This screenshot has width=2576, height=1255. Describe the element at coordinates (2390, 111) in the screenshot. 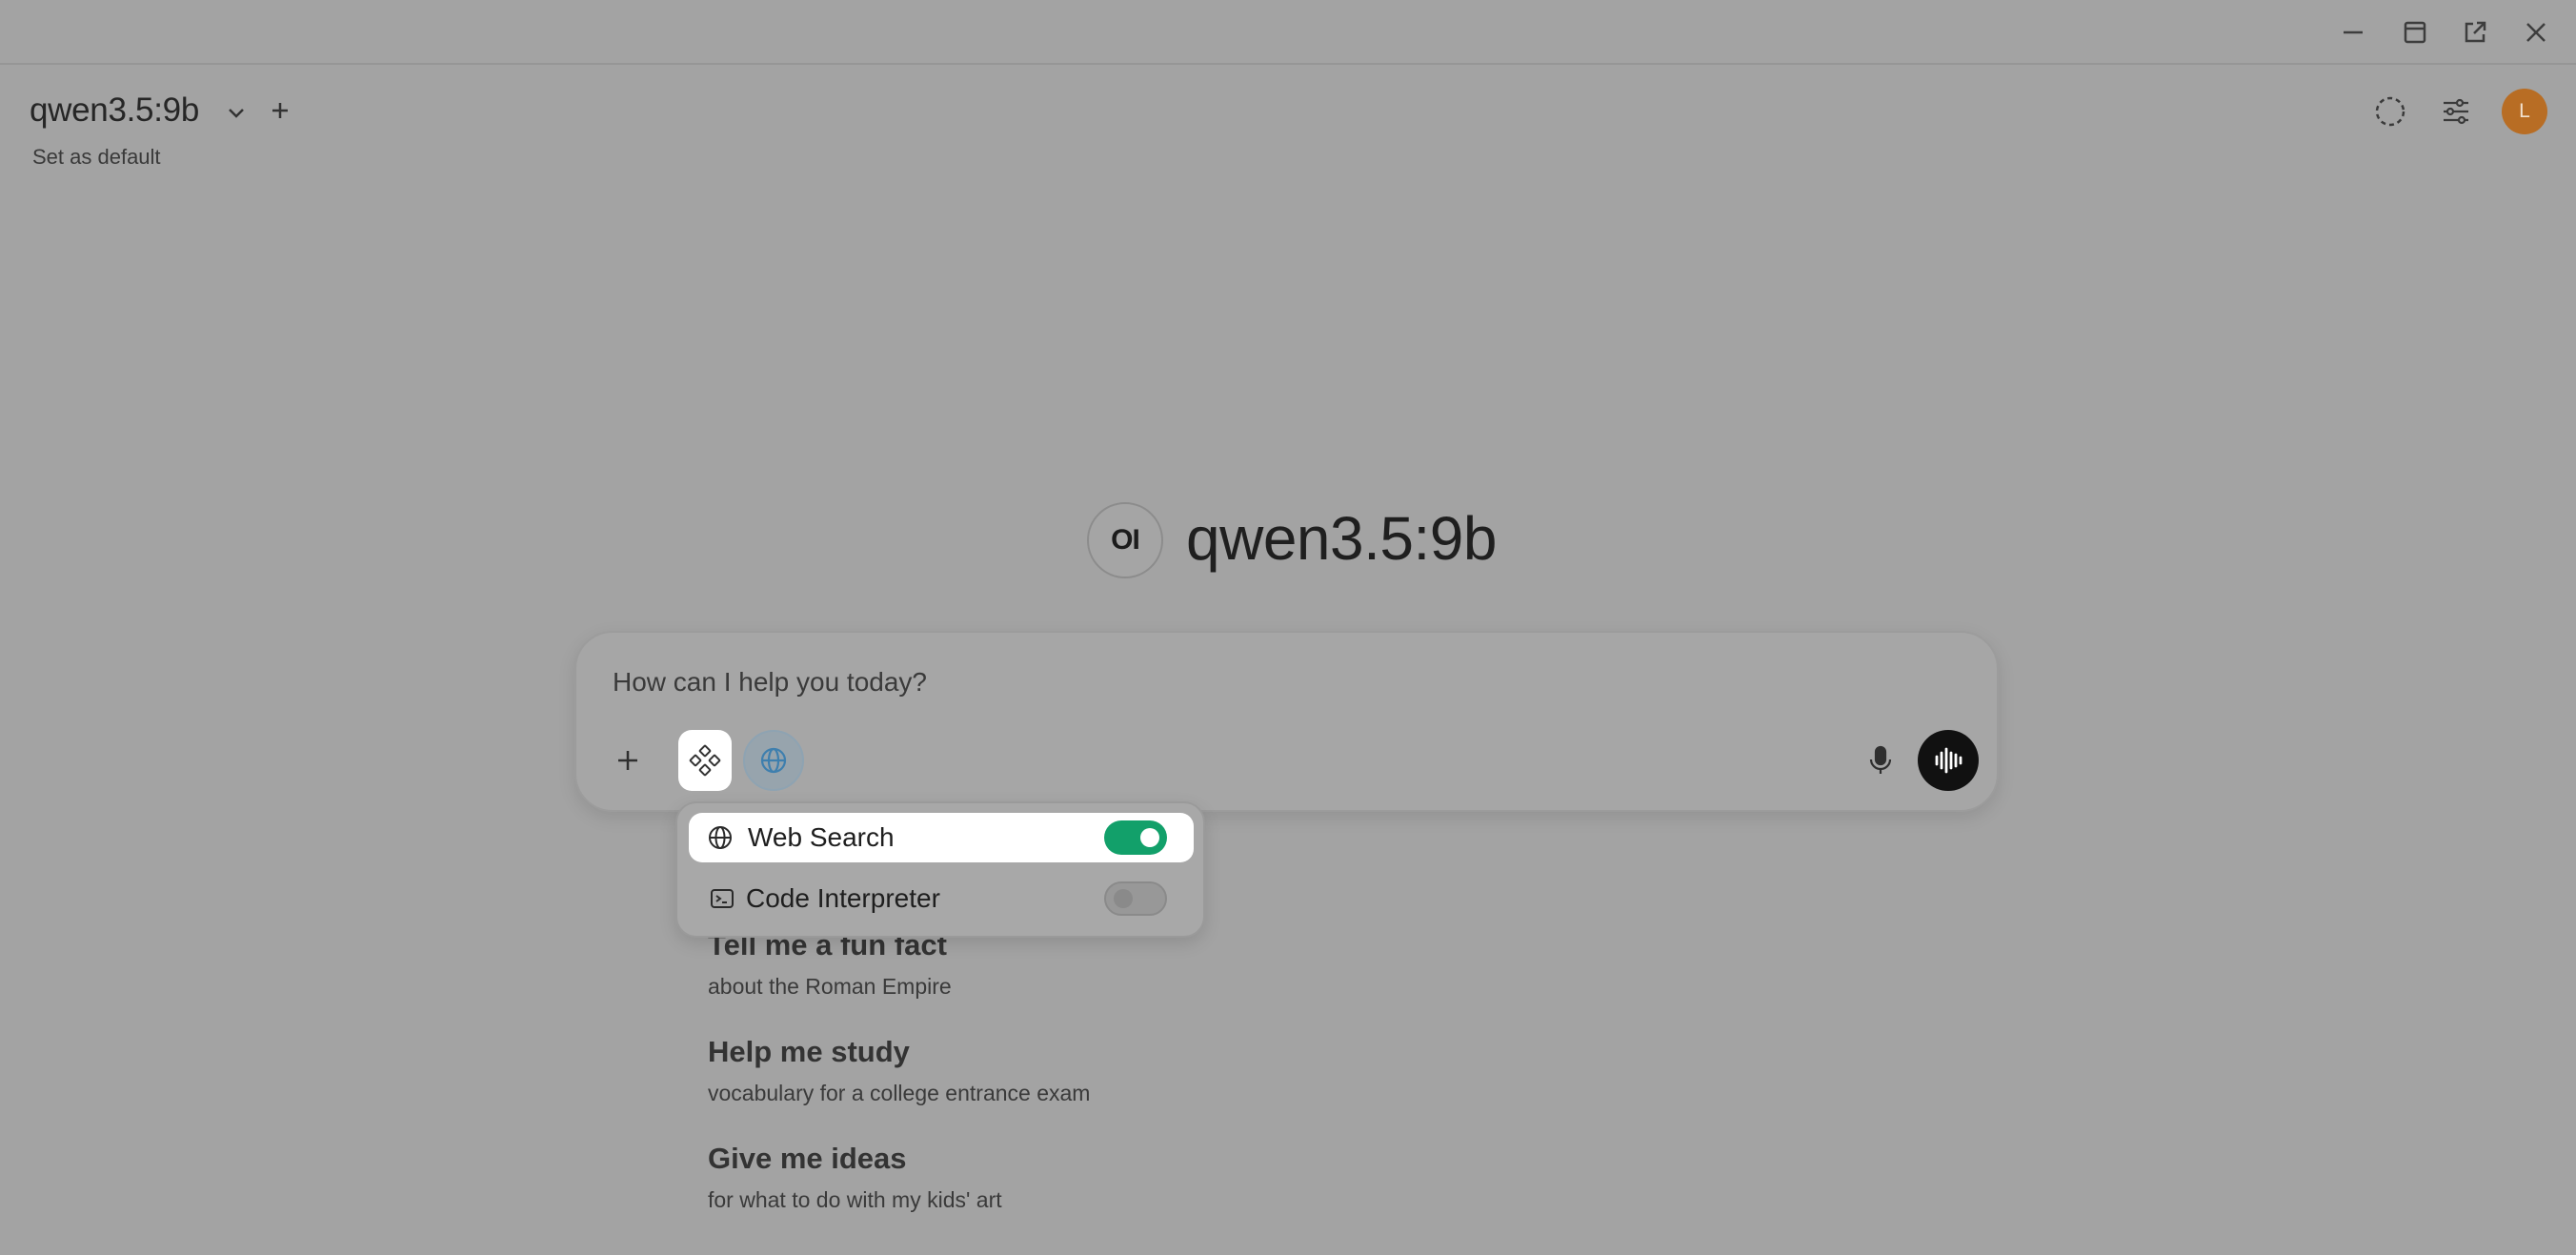

I see `temporary-chat-icon` at that location.